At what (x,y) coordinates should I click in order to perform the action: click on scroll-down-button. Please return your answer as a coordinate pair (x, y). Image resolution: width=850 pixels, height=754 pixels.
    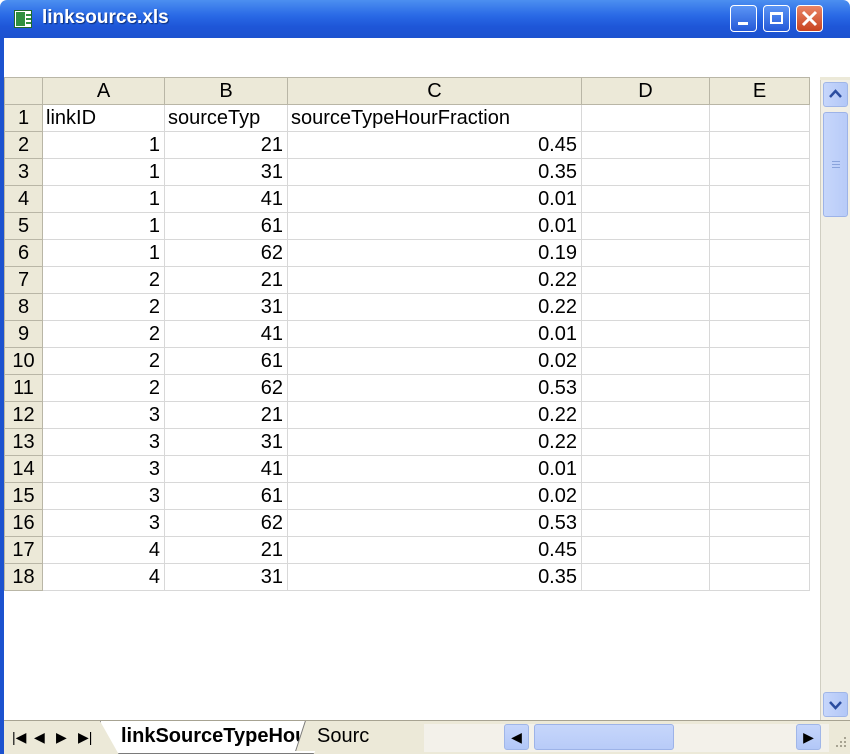
    Looking at the image, I should click on (835, 704).